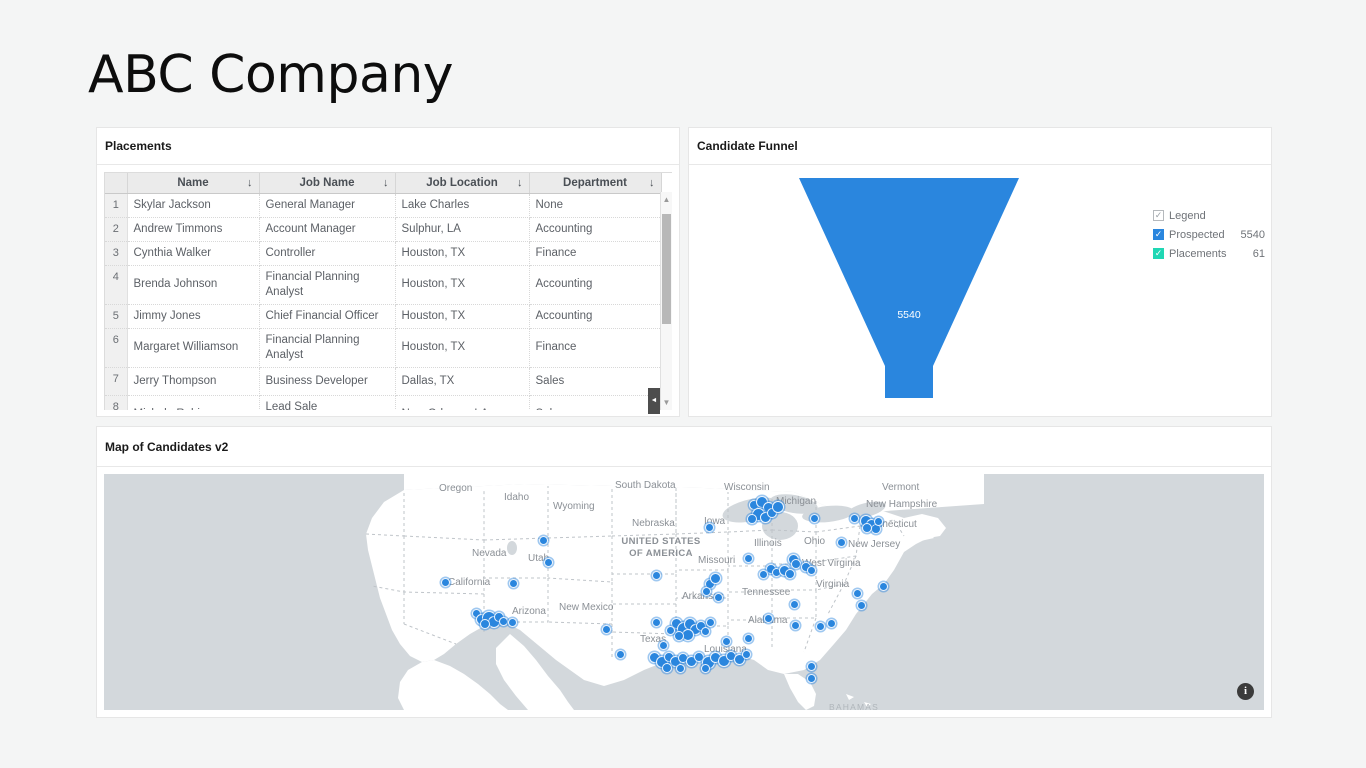 Image resolution: width=1366 pixels, height=768 pixels. I want to click on cell-job-location: Dallas, TX, so click(462, 381).